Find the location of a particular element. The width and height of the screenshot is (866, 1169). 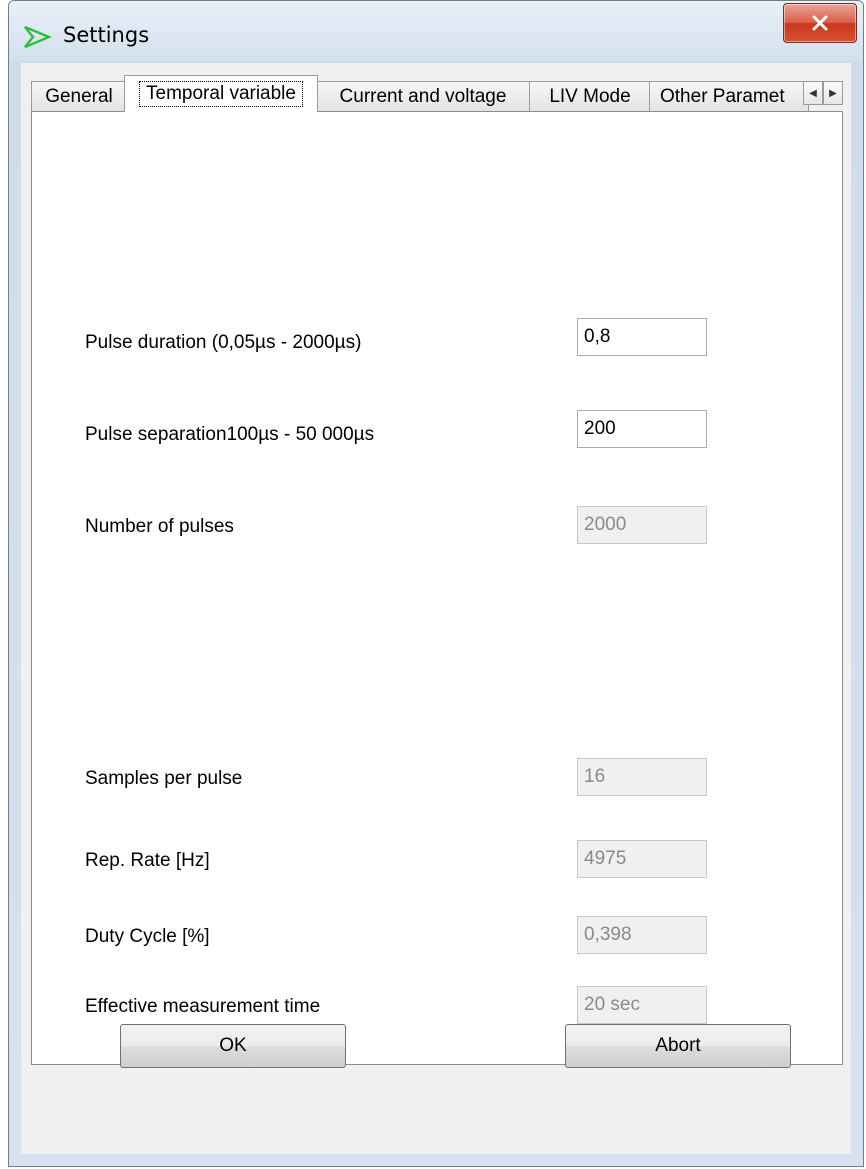

tab-other-parameters: Other Paramet is located at coordinates (729, 96).